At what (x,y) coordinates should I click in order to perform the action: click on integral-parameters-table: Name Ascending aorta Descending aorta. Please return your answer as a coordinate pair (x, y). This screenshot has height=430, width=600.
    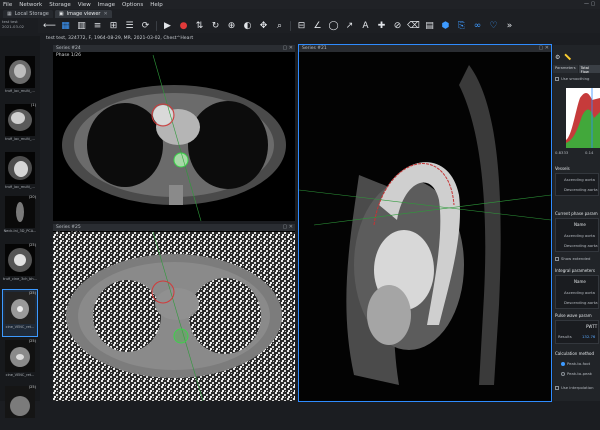
    Looking at the image, I should click on (577, 292).